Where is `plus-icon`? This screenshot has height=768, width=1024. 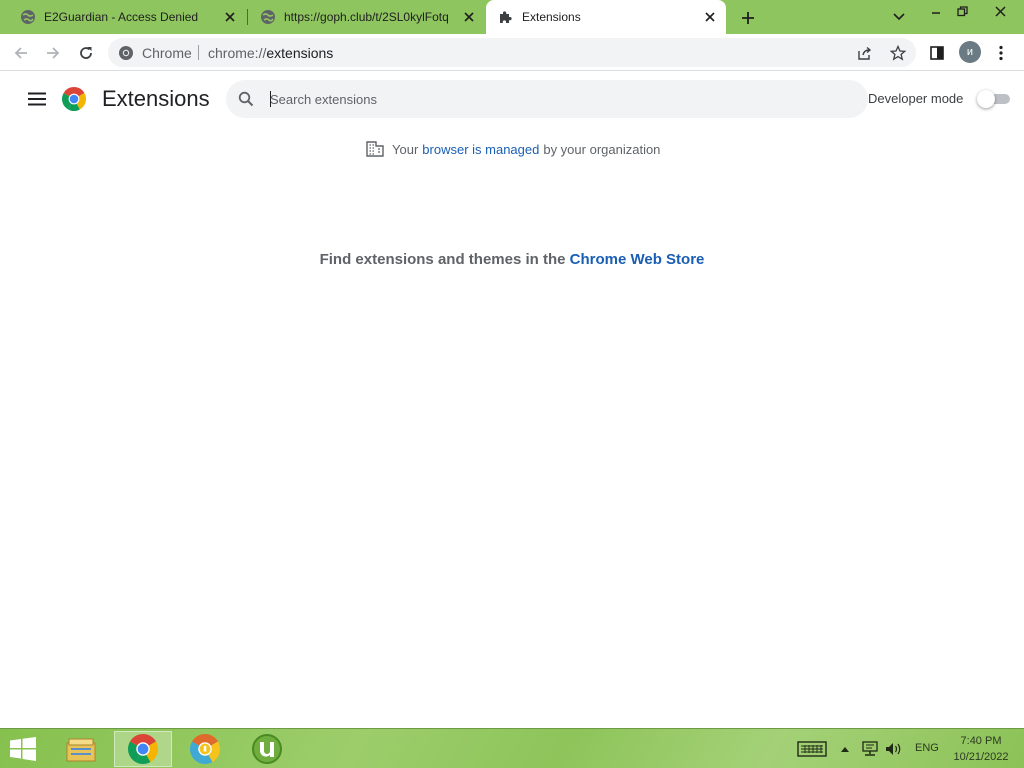 plus-icon is located at coordinates (748, 18).